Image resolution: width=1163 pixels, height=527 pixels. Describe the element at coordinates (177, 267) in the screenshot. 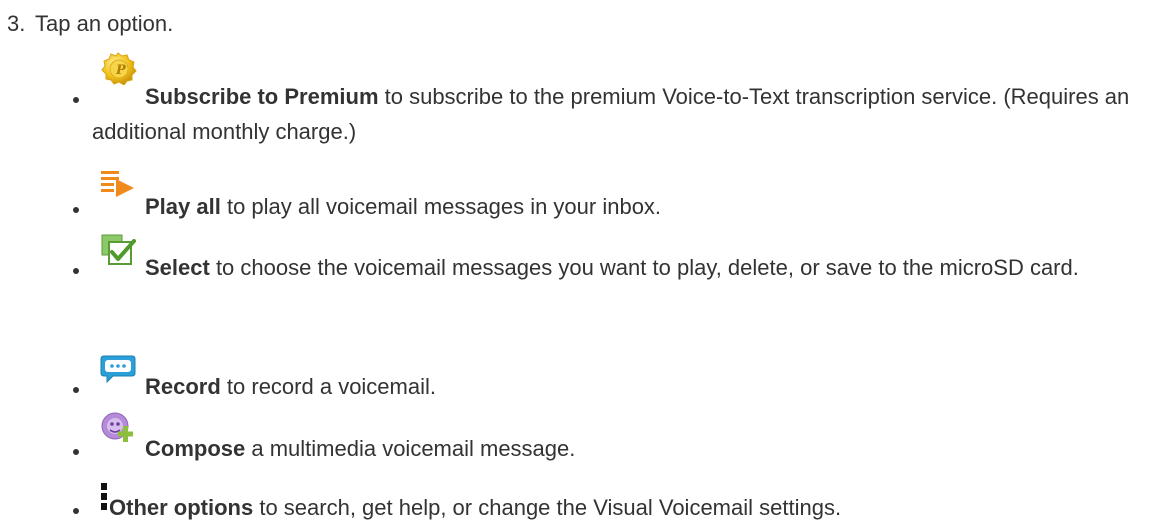

I see `option-term: Select` at that location.